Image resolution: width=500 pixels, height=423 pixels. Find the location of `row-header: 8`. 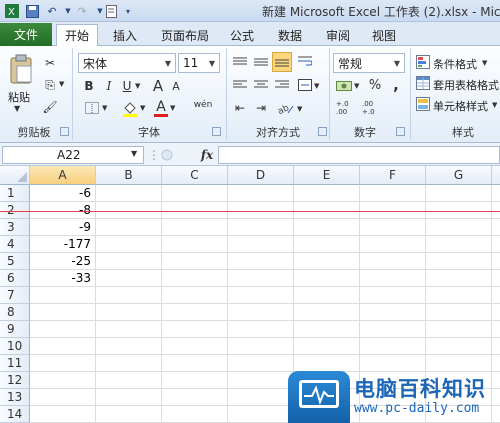

row-header: 8 is located at coordinates (15, 312).